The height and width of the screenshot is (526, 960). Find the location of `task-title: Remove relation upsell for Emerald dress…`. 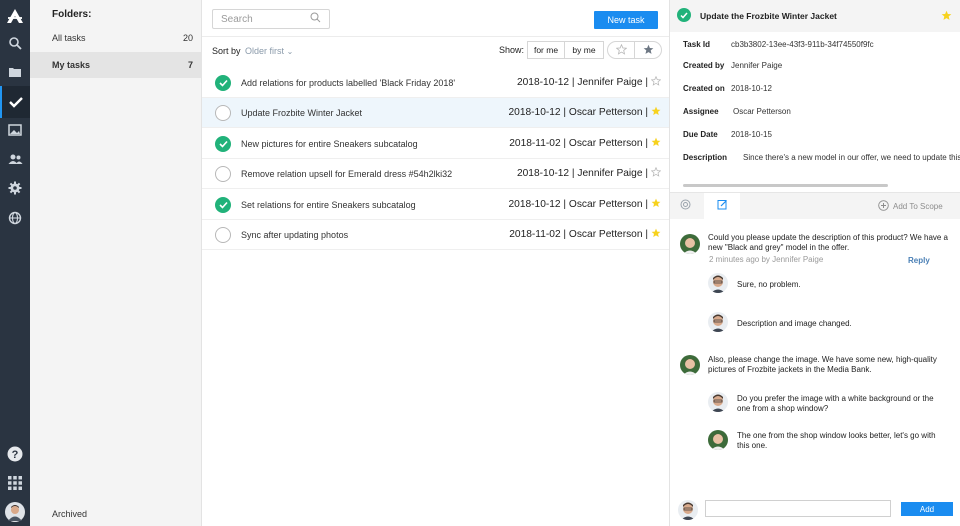

task-title: Remove relation upsell for Emerald dress… is located at coordinates (347, 173).